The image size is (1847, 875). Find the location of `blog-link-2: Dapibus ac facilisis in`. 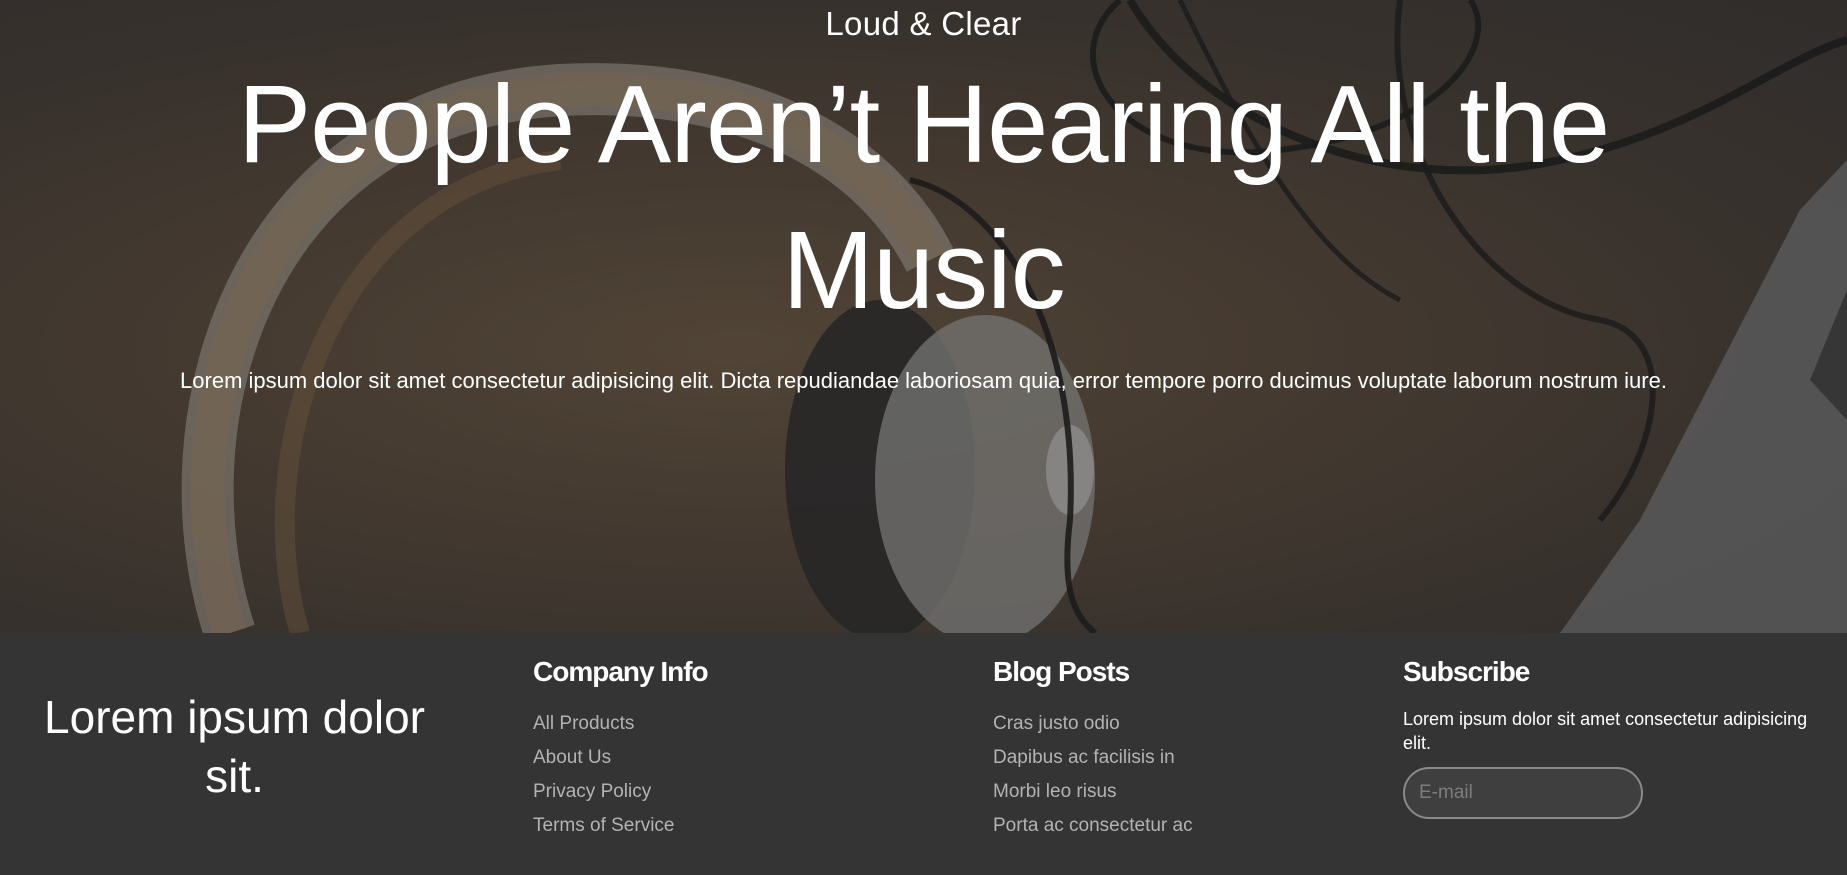

blog-link-2: Dapibus ac facilisis in is located at coordinates (1093, 758).